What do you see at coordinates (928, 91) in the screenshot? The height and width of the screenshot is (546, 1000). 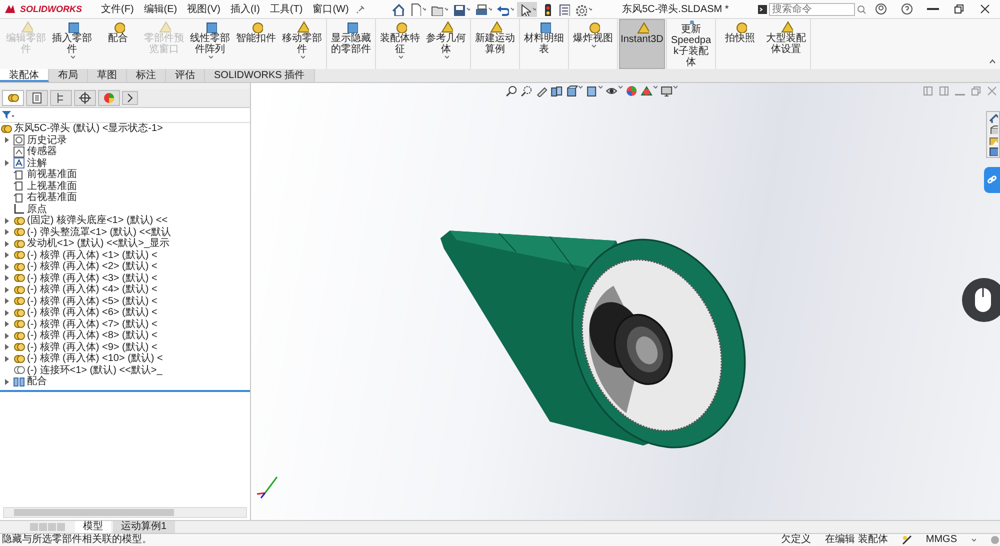 I see `tile-left-button` at bounding box center [928, 91].